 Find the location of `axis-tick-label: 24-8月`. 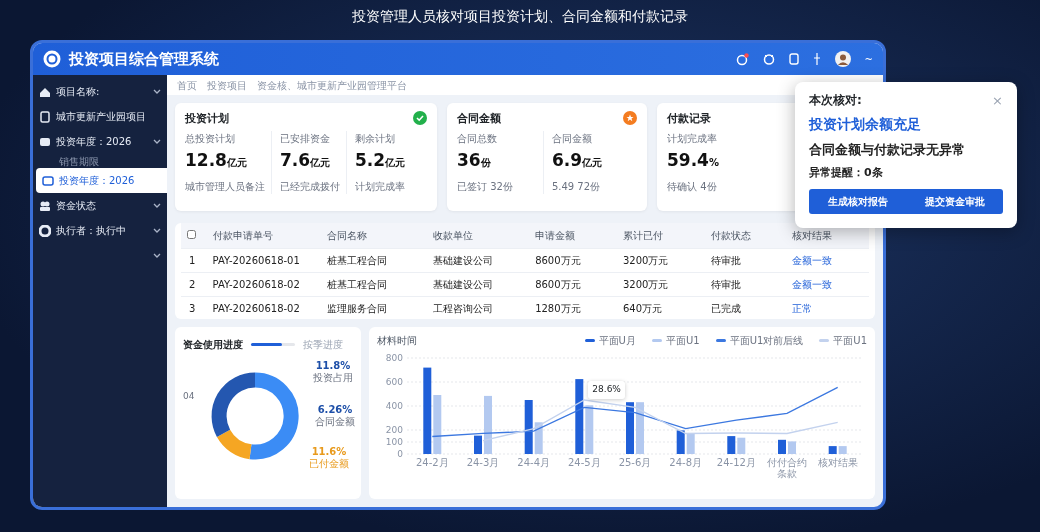

axis-tick-label: 24-8月 is located at coordinates (685, 462).